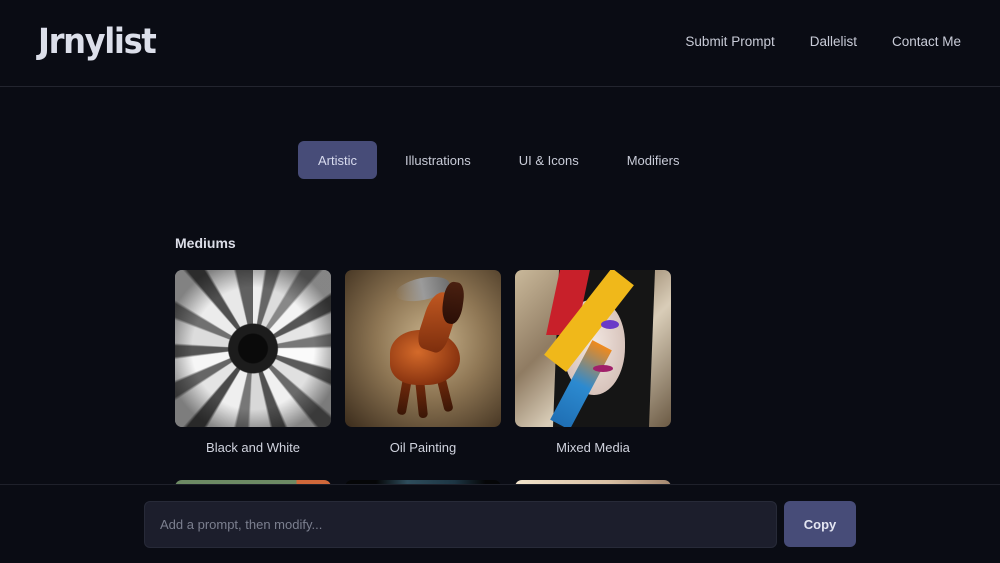 The height and width of the screenshot is (563, 1000). Describe the element at coordinates (438, 160) in the screenshot. I see `tab-illustrations: Illustrations` at that location.